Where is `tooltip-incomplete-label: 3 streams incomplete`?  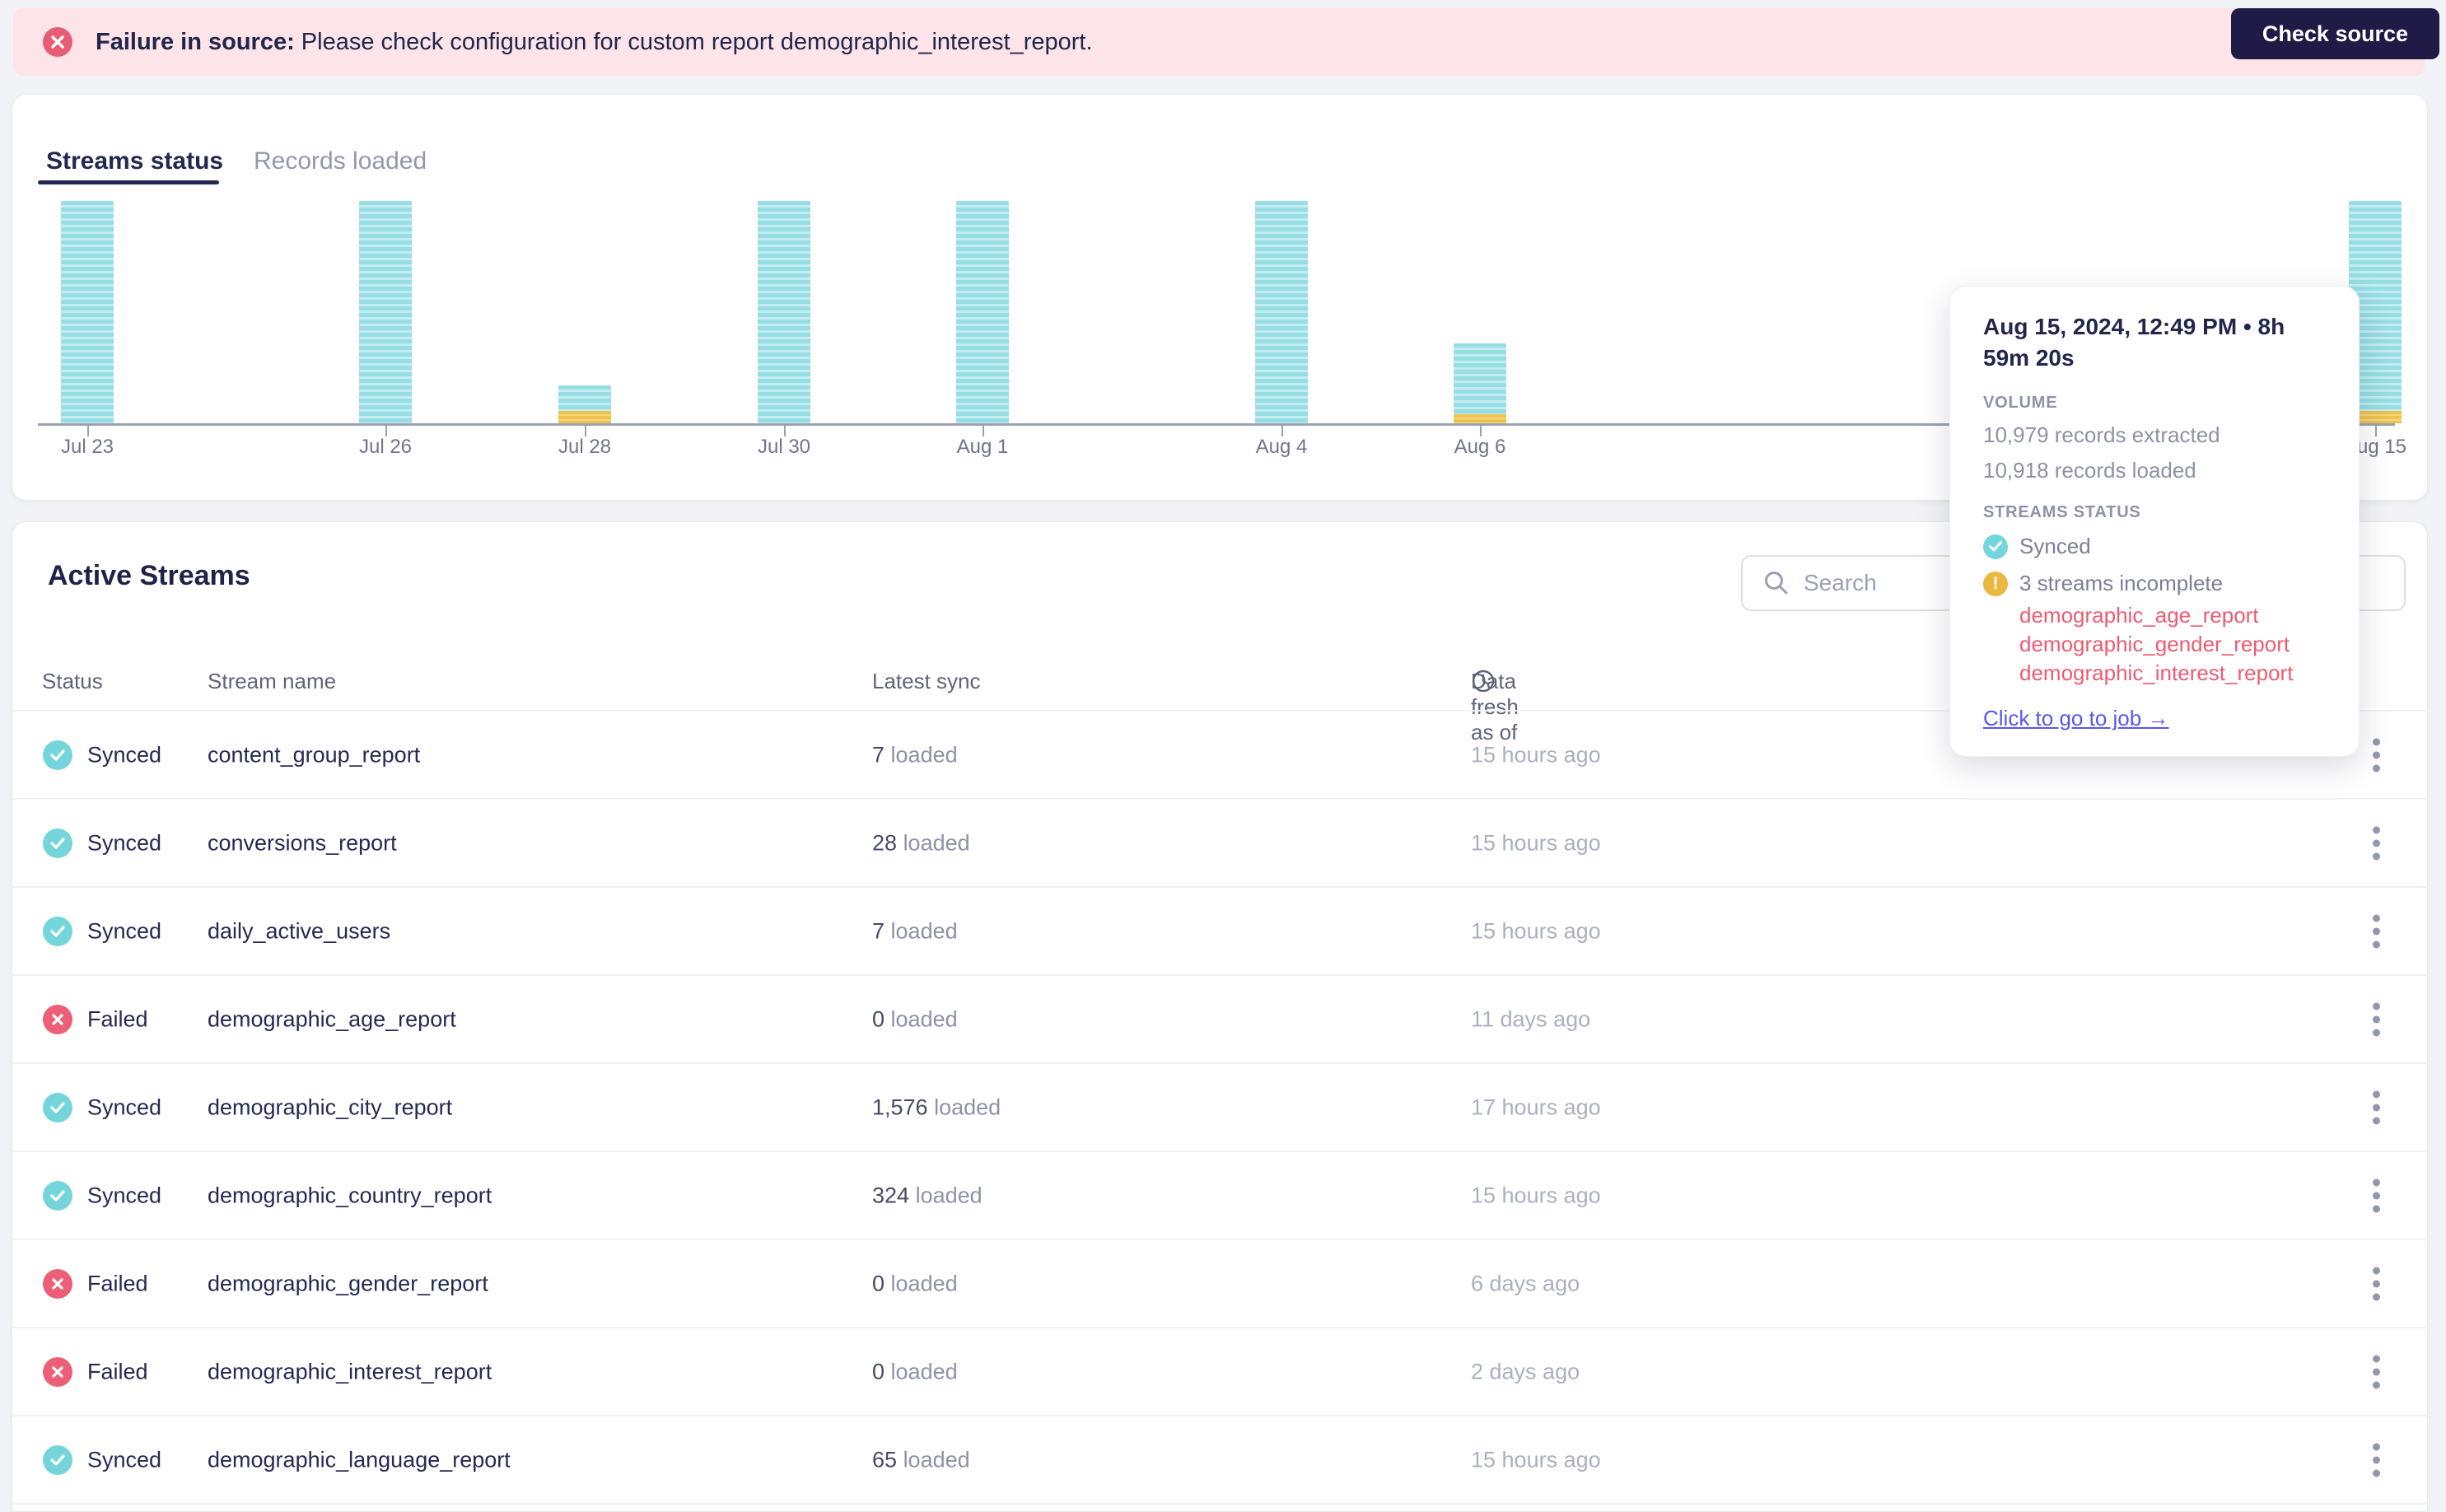 tooltip-incomplete-label: 3 streams incomplete is located at coordinates (2121, 583).